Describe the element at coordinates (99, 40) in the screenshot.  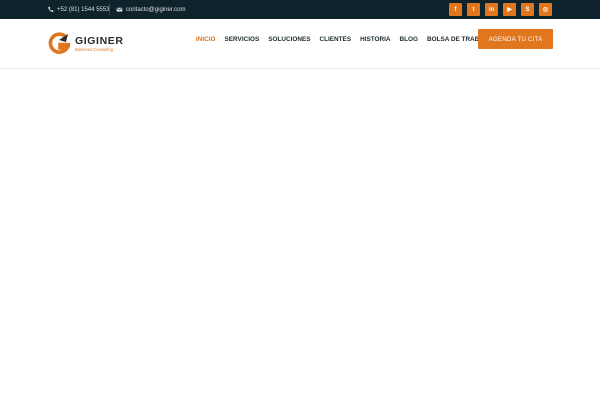
I see `logo-name: GIGINER` at that location.